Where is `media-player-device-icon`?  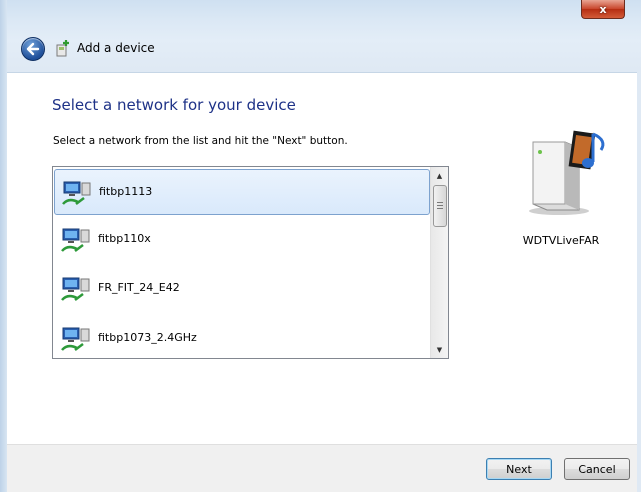
media-player-device-icon is located at coordinates (567, 172).